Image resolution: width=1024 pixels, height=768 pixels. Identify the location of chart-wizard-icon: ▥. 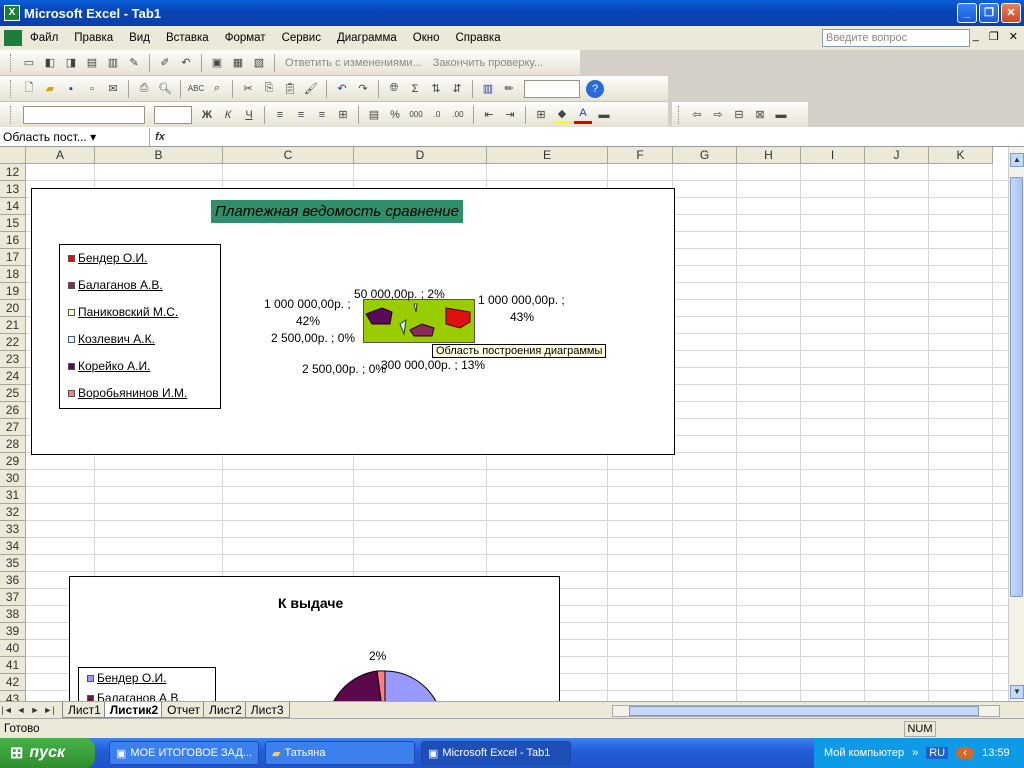
(488, 89).